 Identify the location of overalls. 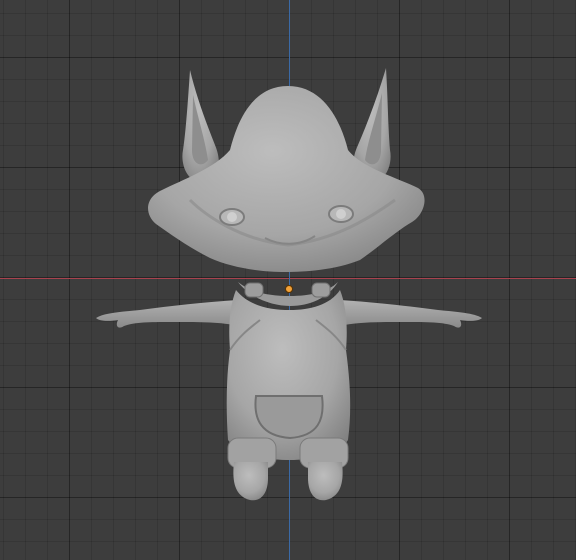
(288, 375).